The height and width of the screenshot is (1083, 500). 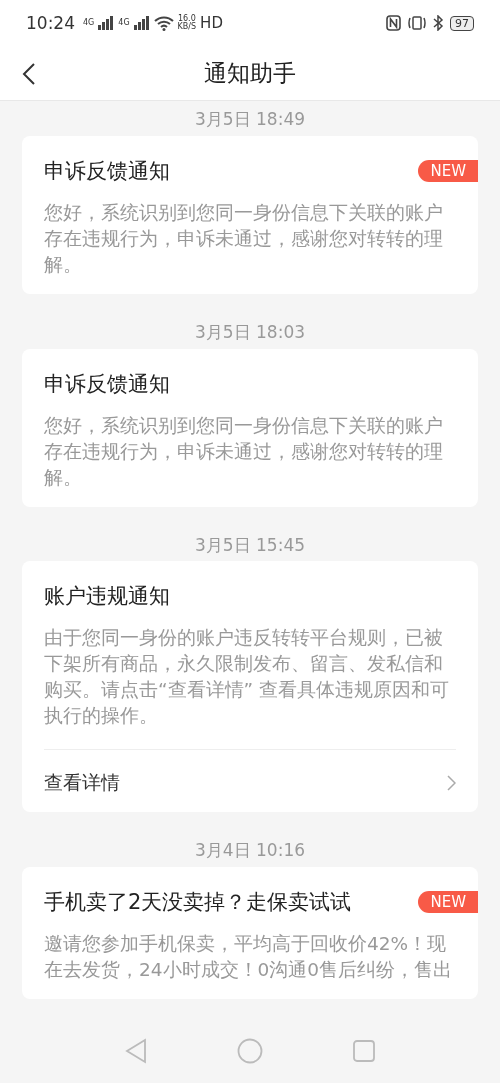 I want to click on notification-title: 手机卖了2天没卖掉？走保卖试试, so click(x=198, y=902).